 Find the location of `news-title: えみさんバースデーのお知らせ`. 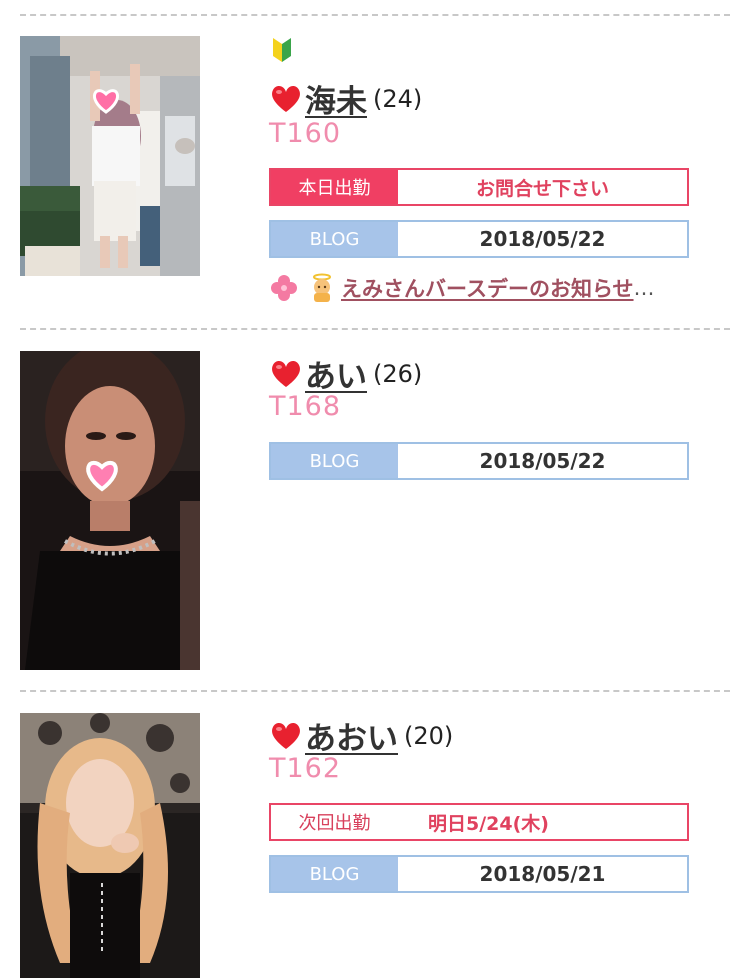

news-title: えみさんバースデーのお知らせ is located at coordinates (487, 288).